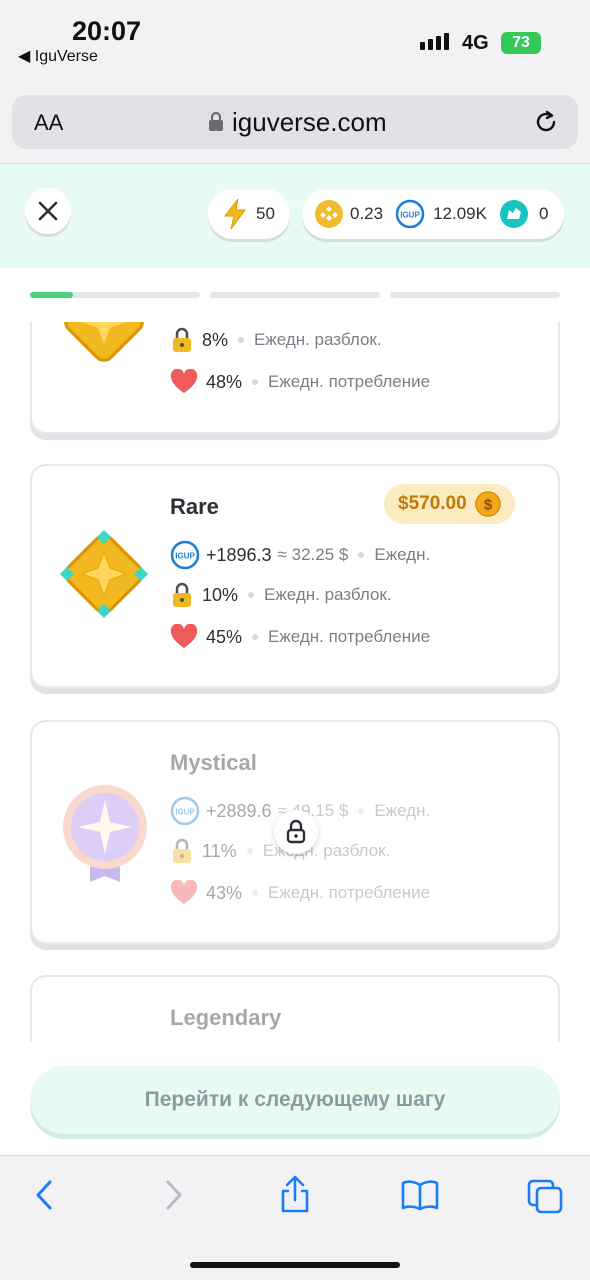 This screenshot has width=590, height=1280. What do you see at coordinates (51, 295) in the screenshot?
I see `progress-fill` at bounding box center [51, 295].